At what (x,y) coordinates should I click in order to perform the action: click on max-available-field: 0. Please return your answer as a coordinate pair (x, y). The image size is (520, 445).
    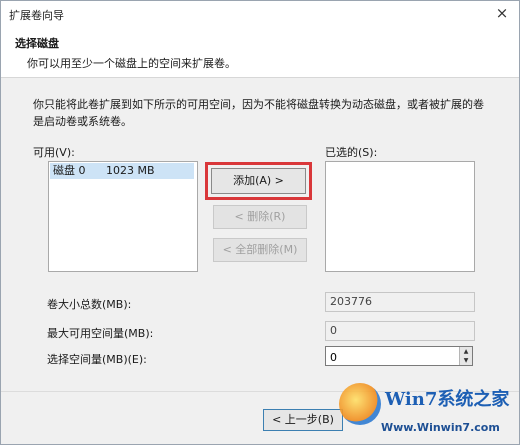
    Looking at the image, I should click on (400, 331).